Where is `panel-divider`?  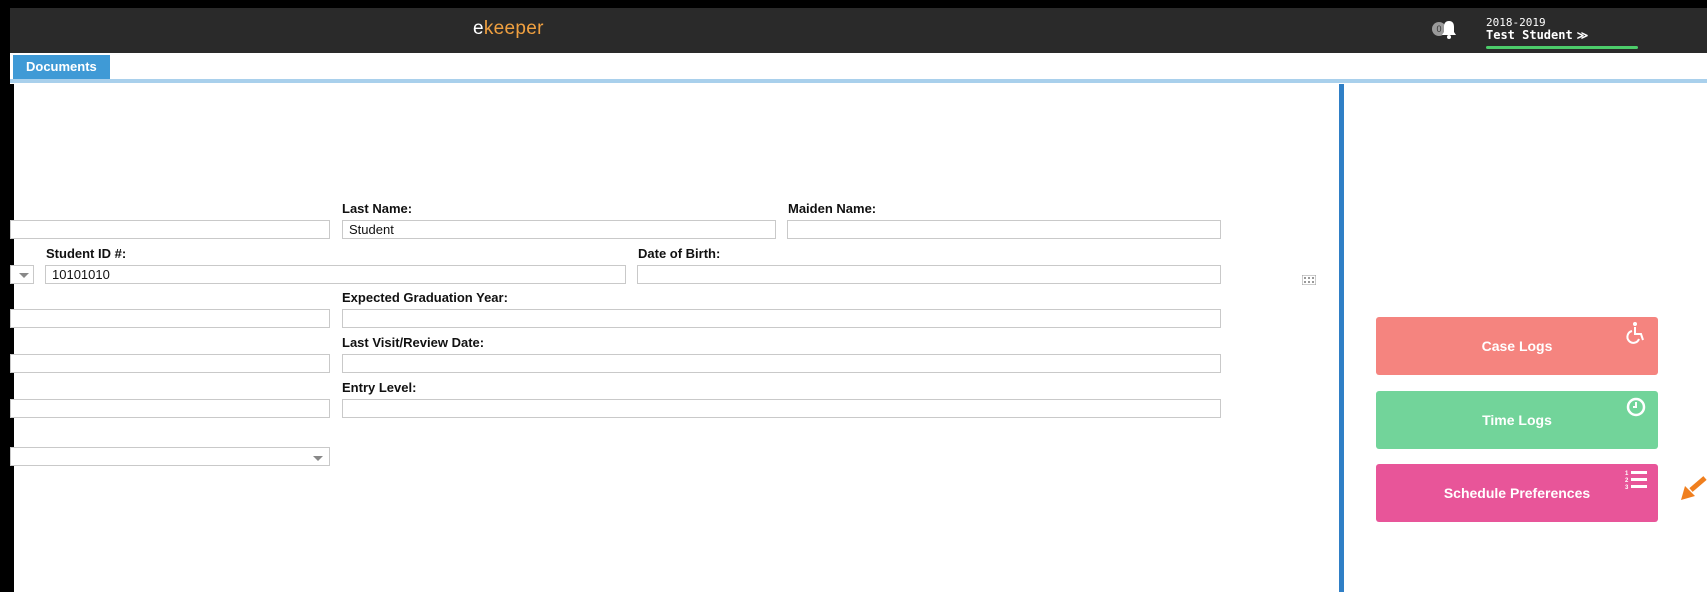
panel-divider is located at coordinates (1341, 338).